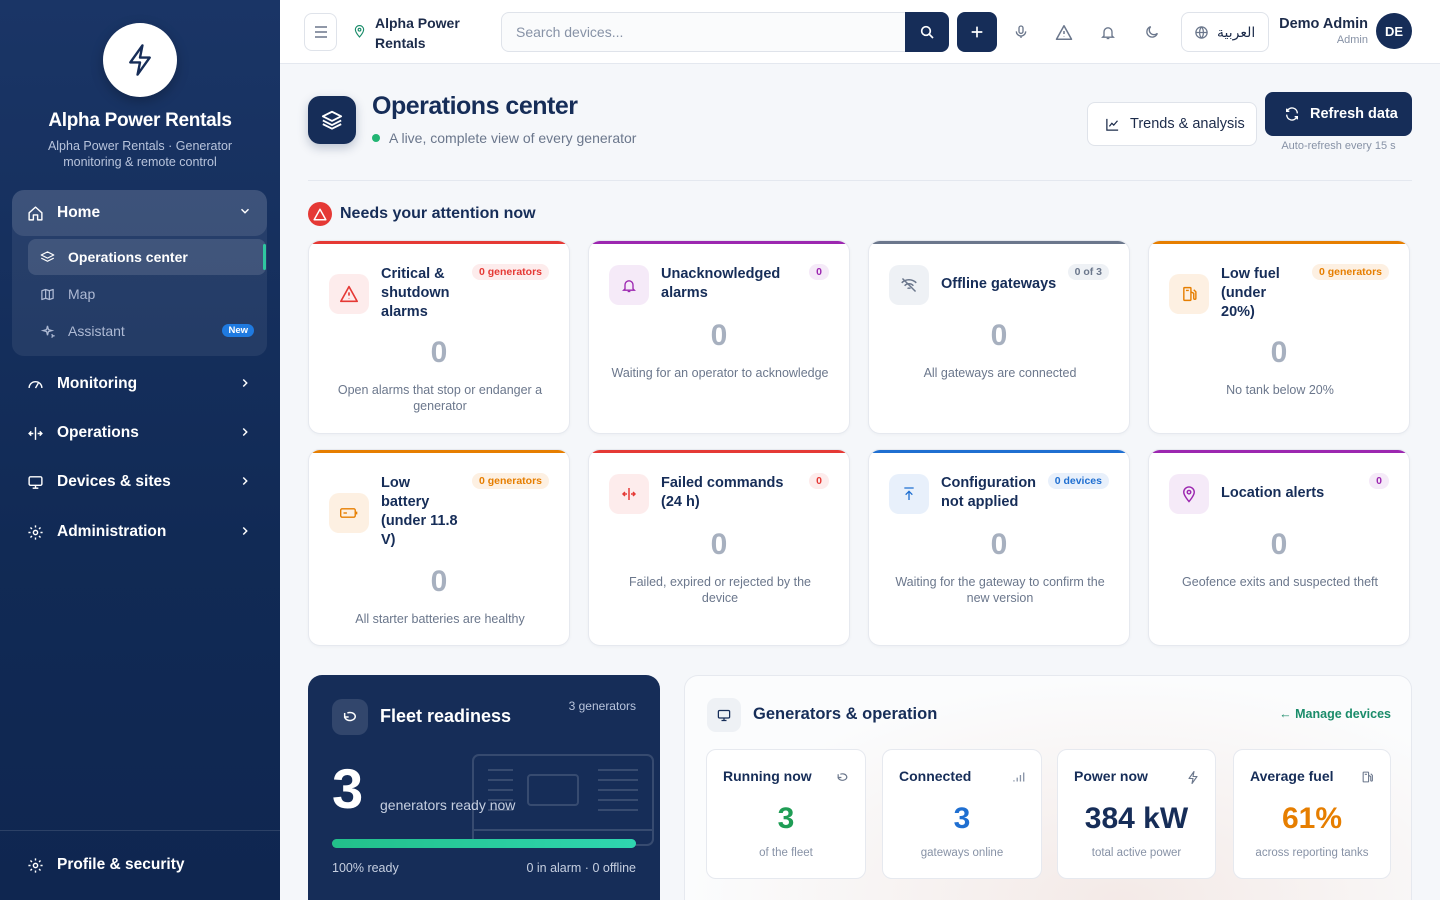  What do you see at coordinates (147, 331) in the screenshot?
I see `nav-sub-assistant: Assistant New` at bounding box center [147, 331].